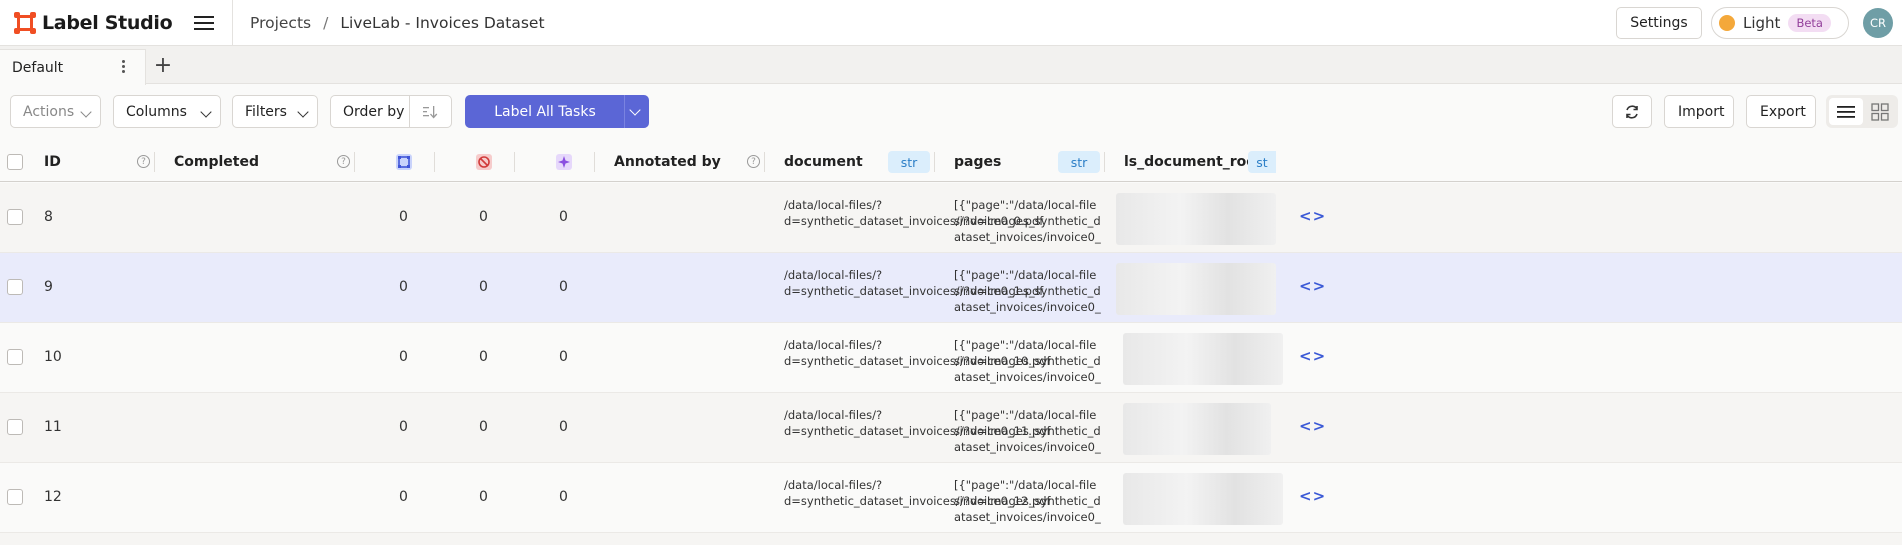 The image size is (1902, 545). What do you see at coordinates (951, 539) in the screenshot?
I see `table-row-partial` at bounding box center [951, 539].